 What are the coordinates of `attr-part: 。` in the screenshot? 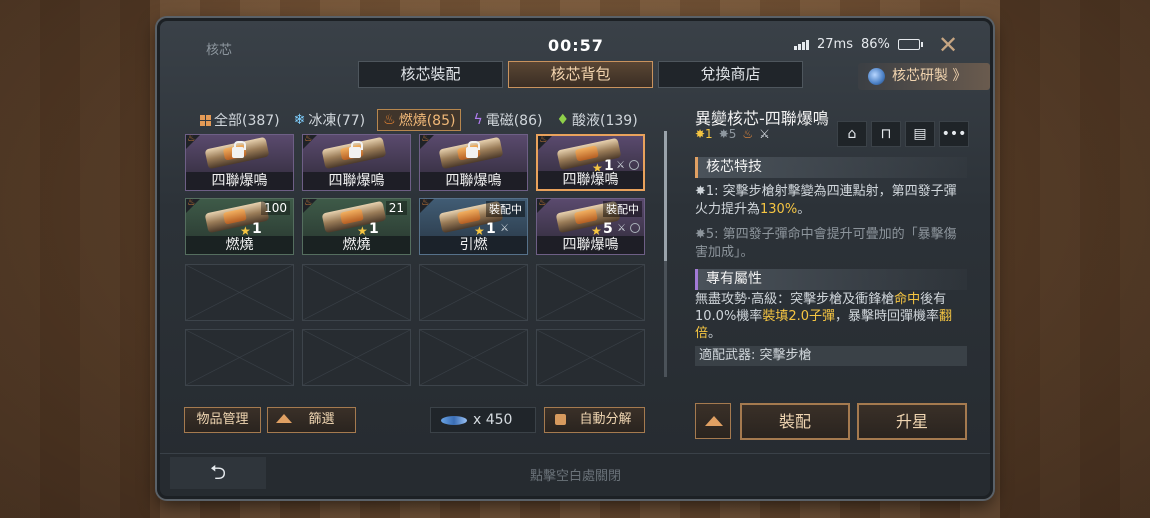 It's located at (715, 333).